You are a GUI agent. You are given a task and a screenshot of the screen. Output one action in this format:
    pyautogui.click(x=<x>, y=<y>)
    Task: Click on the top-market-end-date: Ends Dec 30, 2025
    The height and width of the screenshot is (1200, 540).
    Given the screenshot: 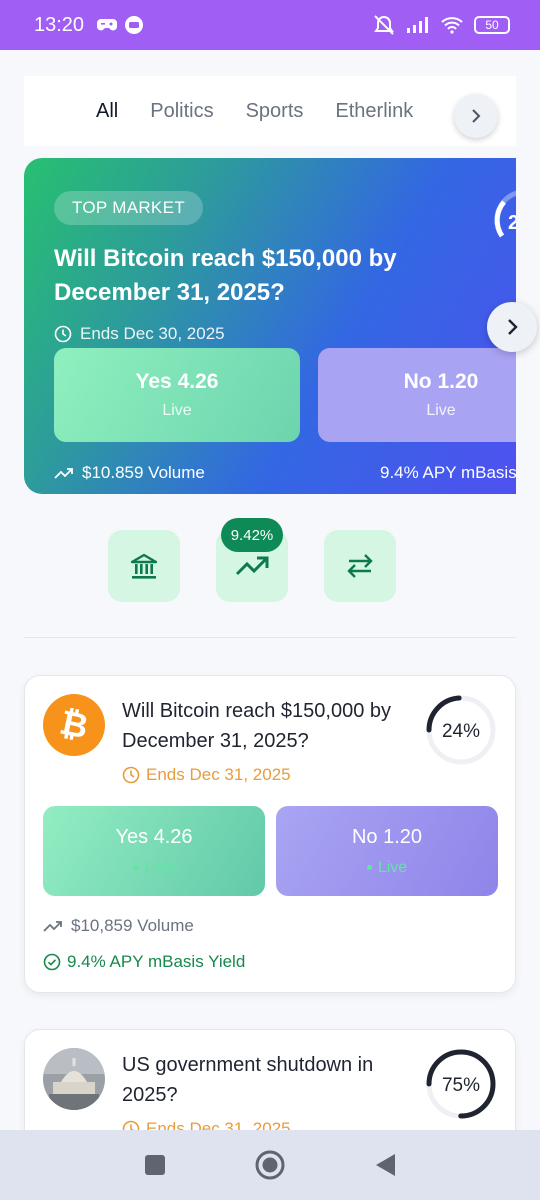 What is the action you would take?
    pyautogui.click(x=139, y=334)
    